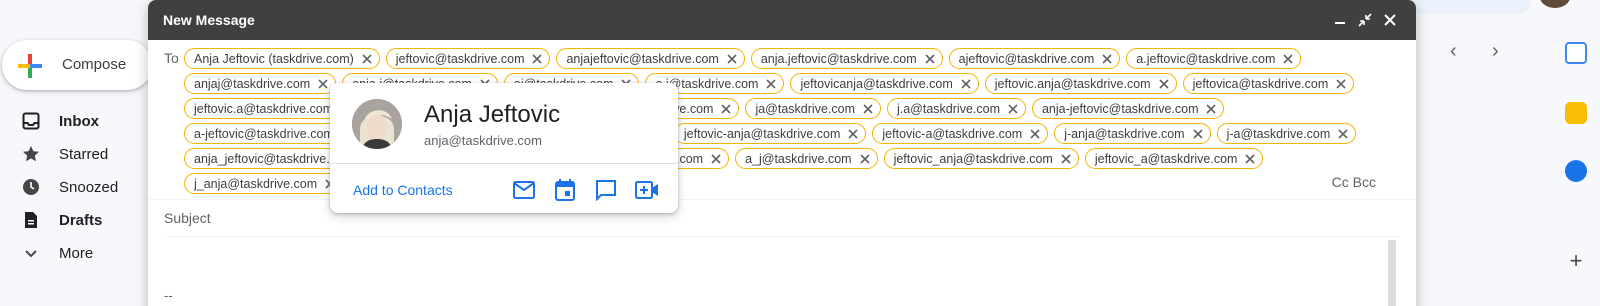  Describe the element at coordinates (606, 190) in the screenshot. I see `chat-icon` at that location.